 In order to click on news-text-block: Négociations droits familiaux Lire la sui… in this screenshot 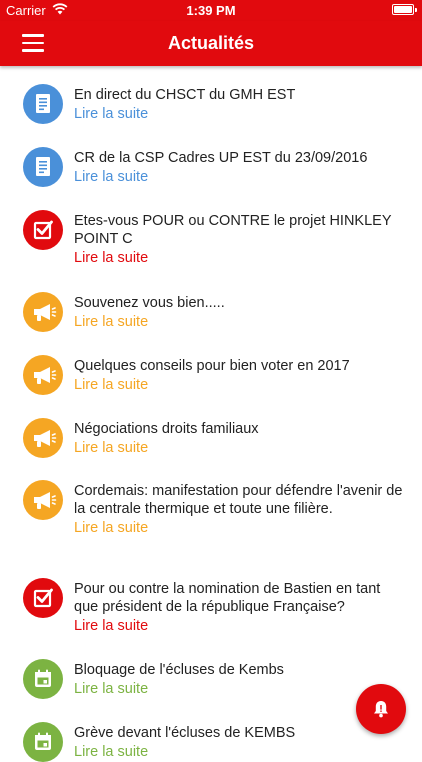, I will do `click(239, 439)`.